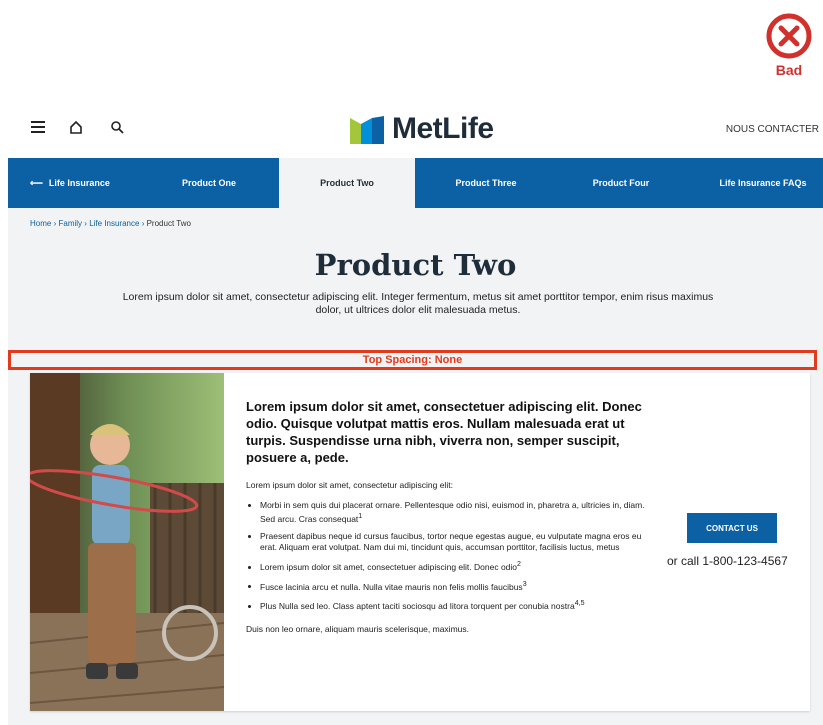 Image resolution: width=823 pixels, height=725 pixels. I want to click on nav-product-two: Product Two, so click(347, 183).